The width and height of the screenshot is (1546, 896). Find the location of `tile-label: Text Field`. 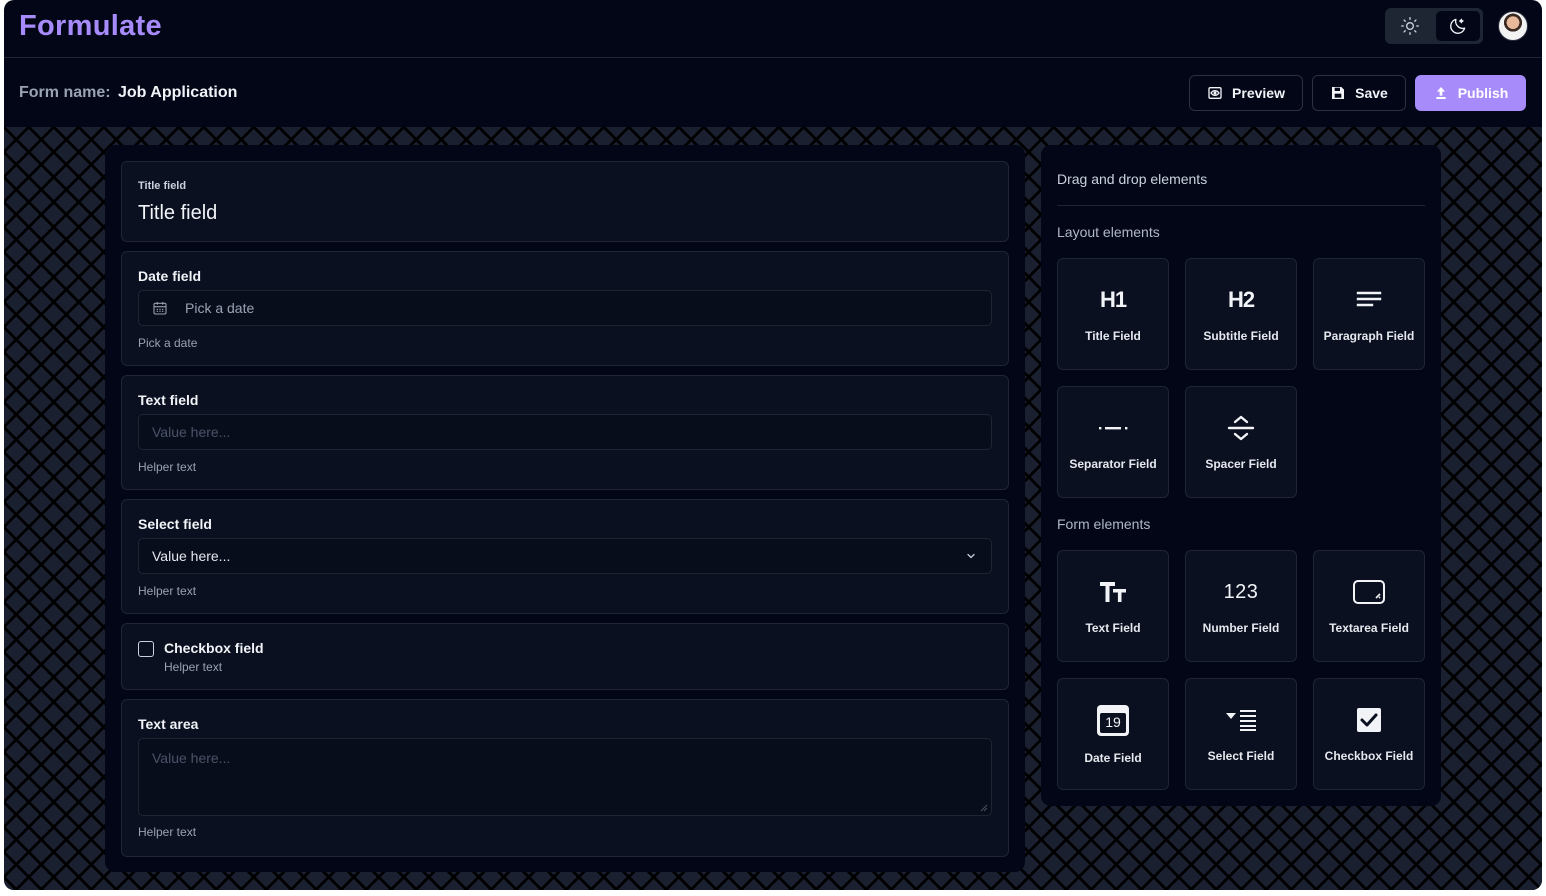

tile-label: Text Field is located at coordinates (1113, 628).